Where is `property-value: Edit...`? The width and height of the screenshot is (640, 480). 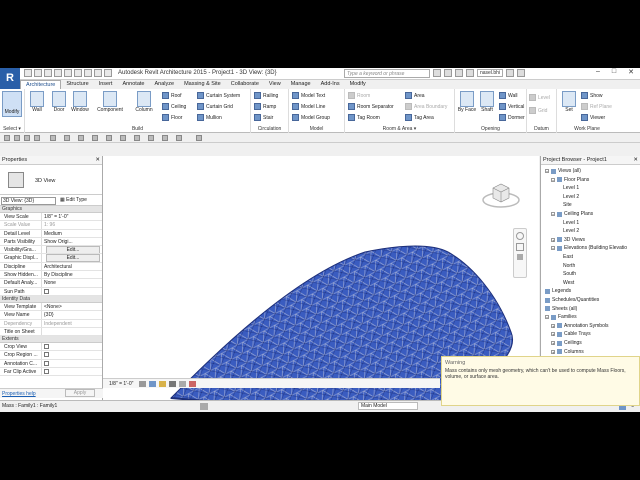 property-value: Edit... is located at coordinates (72, 258).